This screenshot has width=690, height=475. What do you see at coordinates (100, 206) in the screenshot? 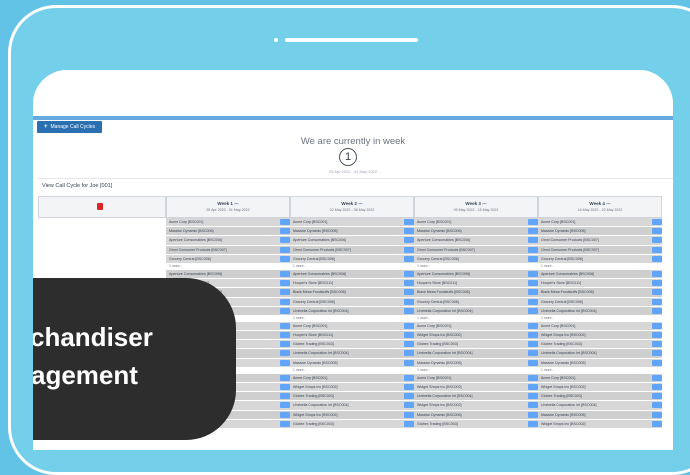
I see `trash-icon` at bounding box center [100, 206].